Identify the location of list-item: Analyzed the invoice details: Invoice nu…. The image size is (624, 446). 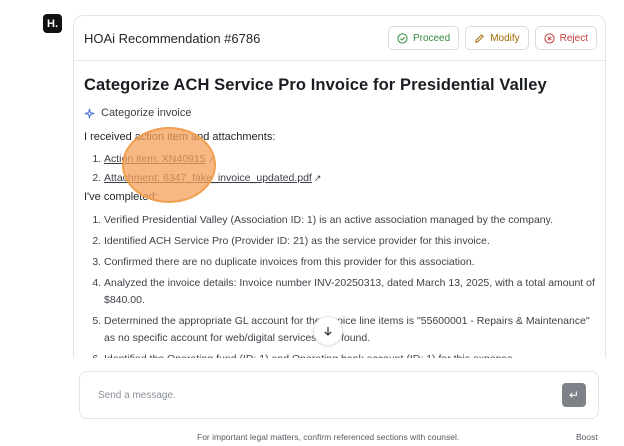
(349, 292).